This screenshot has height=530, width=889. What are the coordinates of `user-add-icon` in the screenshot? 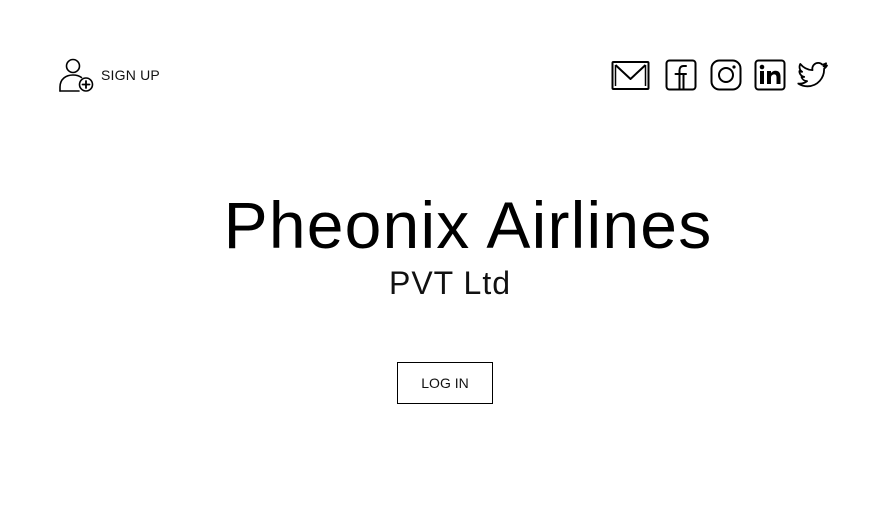 It's located at (75, 75).